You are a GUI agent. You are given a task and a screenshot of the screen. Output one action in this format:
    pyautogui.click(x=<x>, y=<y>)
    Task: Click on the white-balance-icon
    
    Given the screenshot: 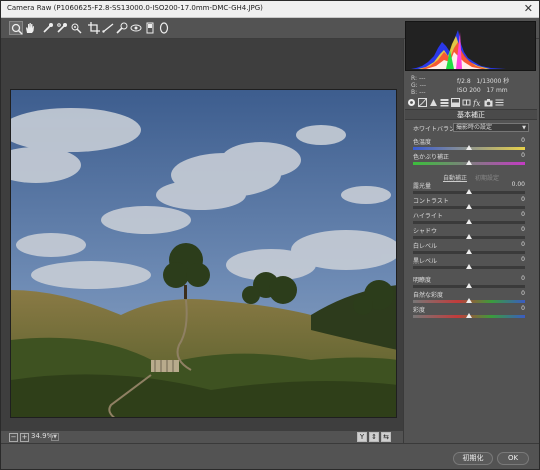 What is the action you would take?
    pyautogui.click(x=48, y=28)
    